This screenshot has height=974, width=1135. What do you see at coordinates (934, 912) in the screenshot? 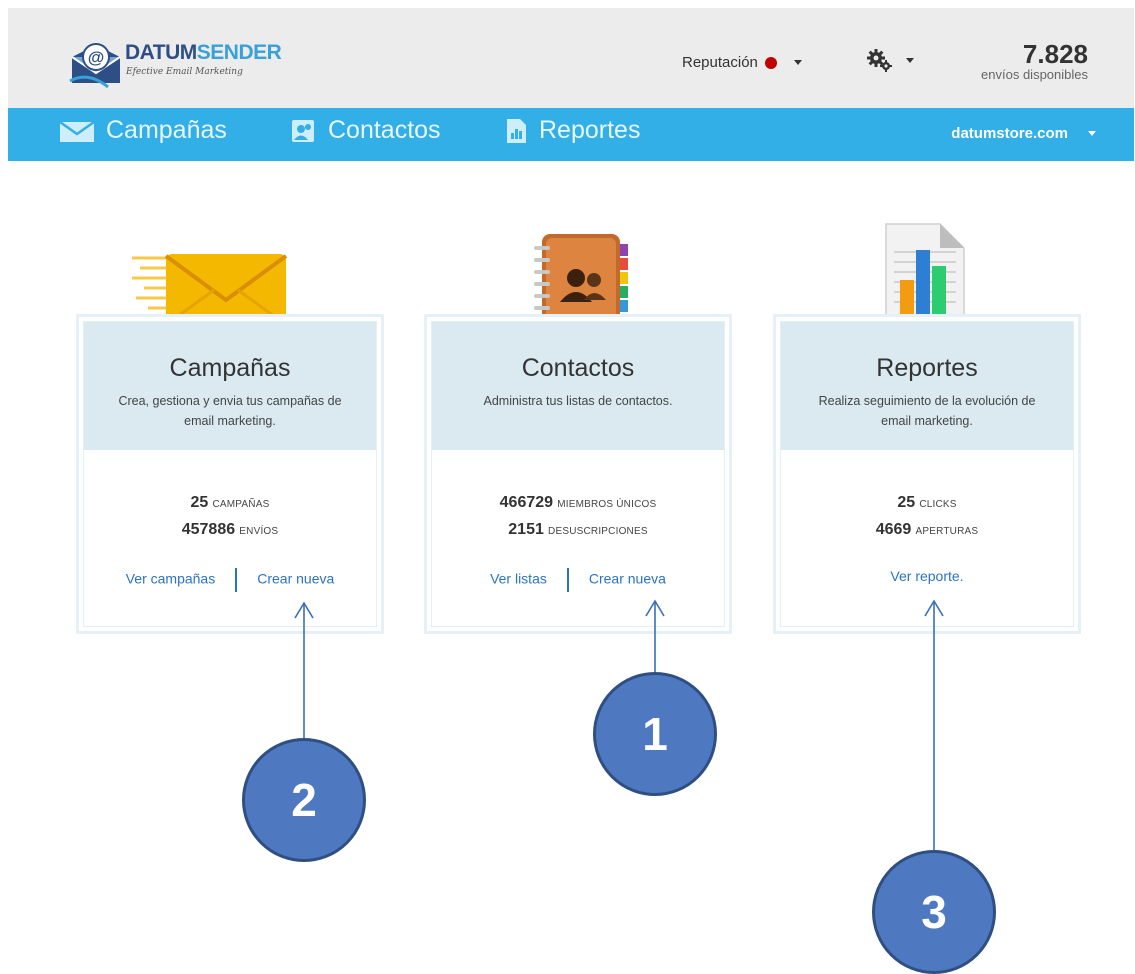
I see `callout-3: 3` at bounding box center [934, 912].